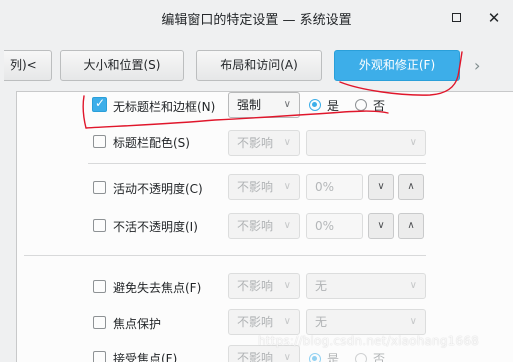 This screenshot has height=362, width=513. I want to click on focus-stealing-policy-select: 不影响 ∨, so click(264, 286).